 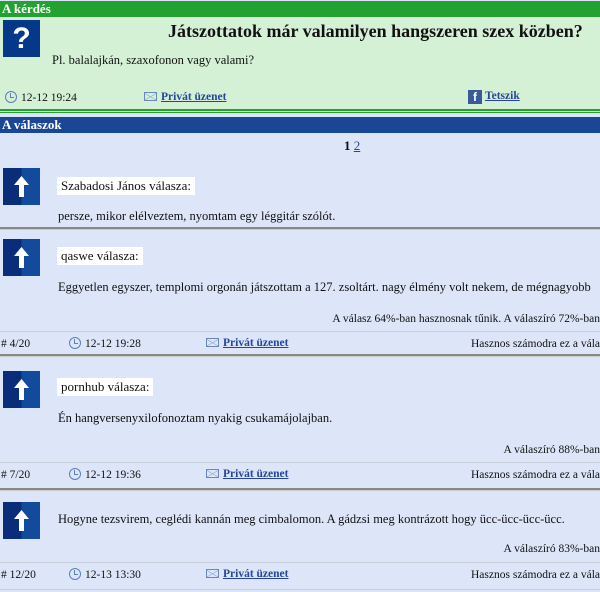 What do you see at coordinates (18, 575) in the screenshot?
I see `answer-number: # 12/20` at bounding box center [18, 575].